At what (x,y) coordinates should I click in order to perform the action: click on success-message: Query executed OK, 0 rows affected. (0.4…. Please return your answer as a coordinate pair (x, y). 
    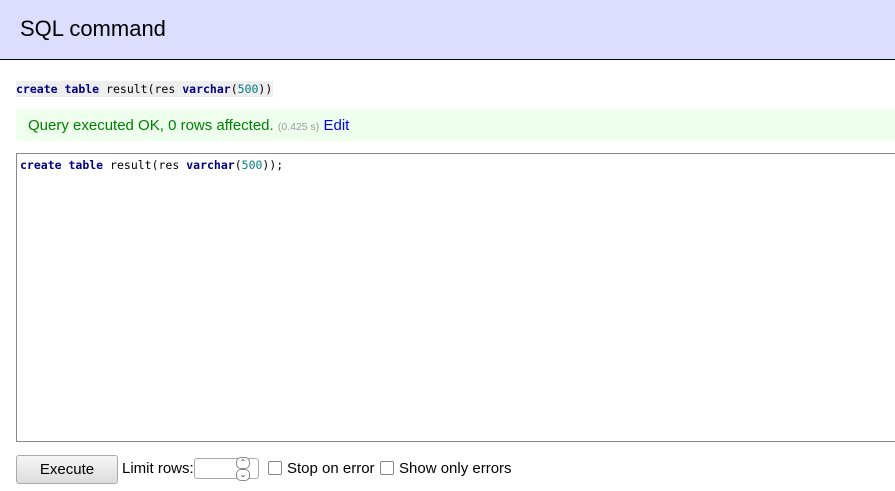
    Looking at the image, I should click on (455, 125).